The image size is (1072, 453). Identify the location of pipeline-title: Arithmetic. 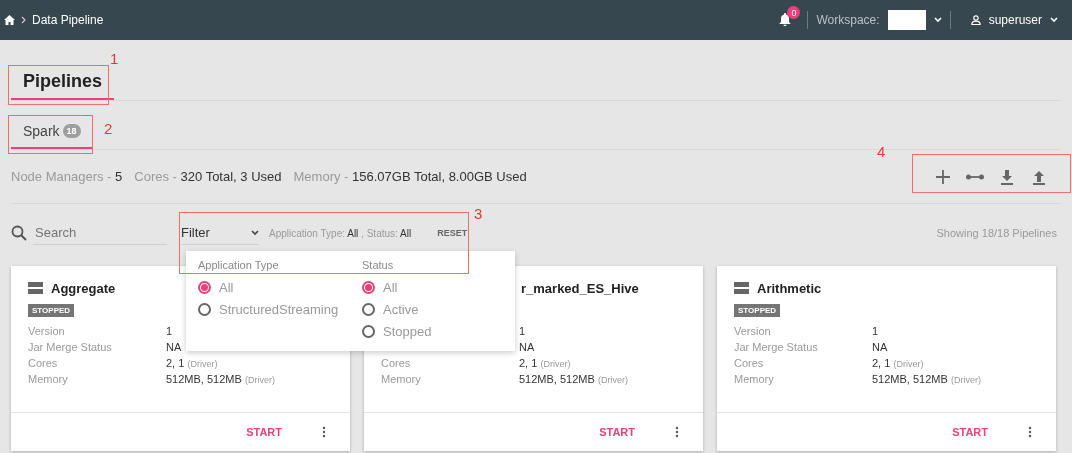
(789, 288).